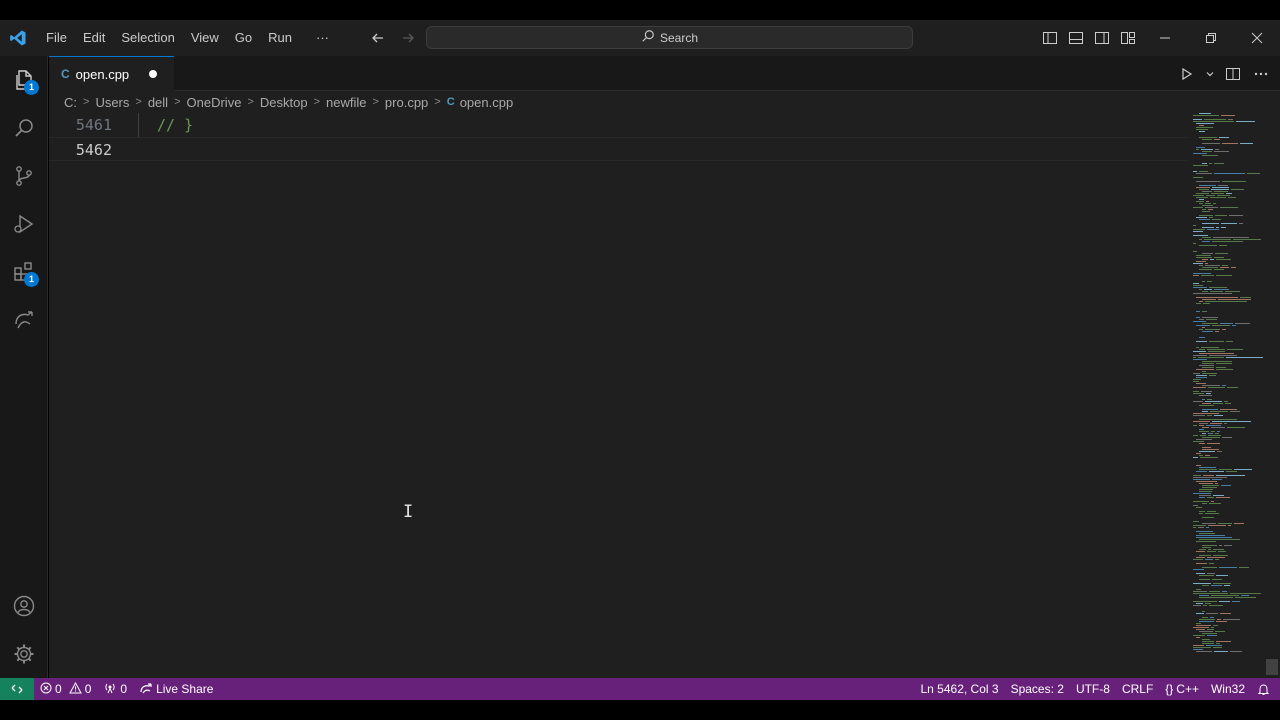 The image size is (1280, 720). I want to click on close-icon, so click(1257, 38).